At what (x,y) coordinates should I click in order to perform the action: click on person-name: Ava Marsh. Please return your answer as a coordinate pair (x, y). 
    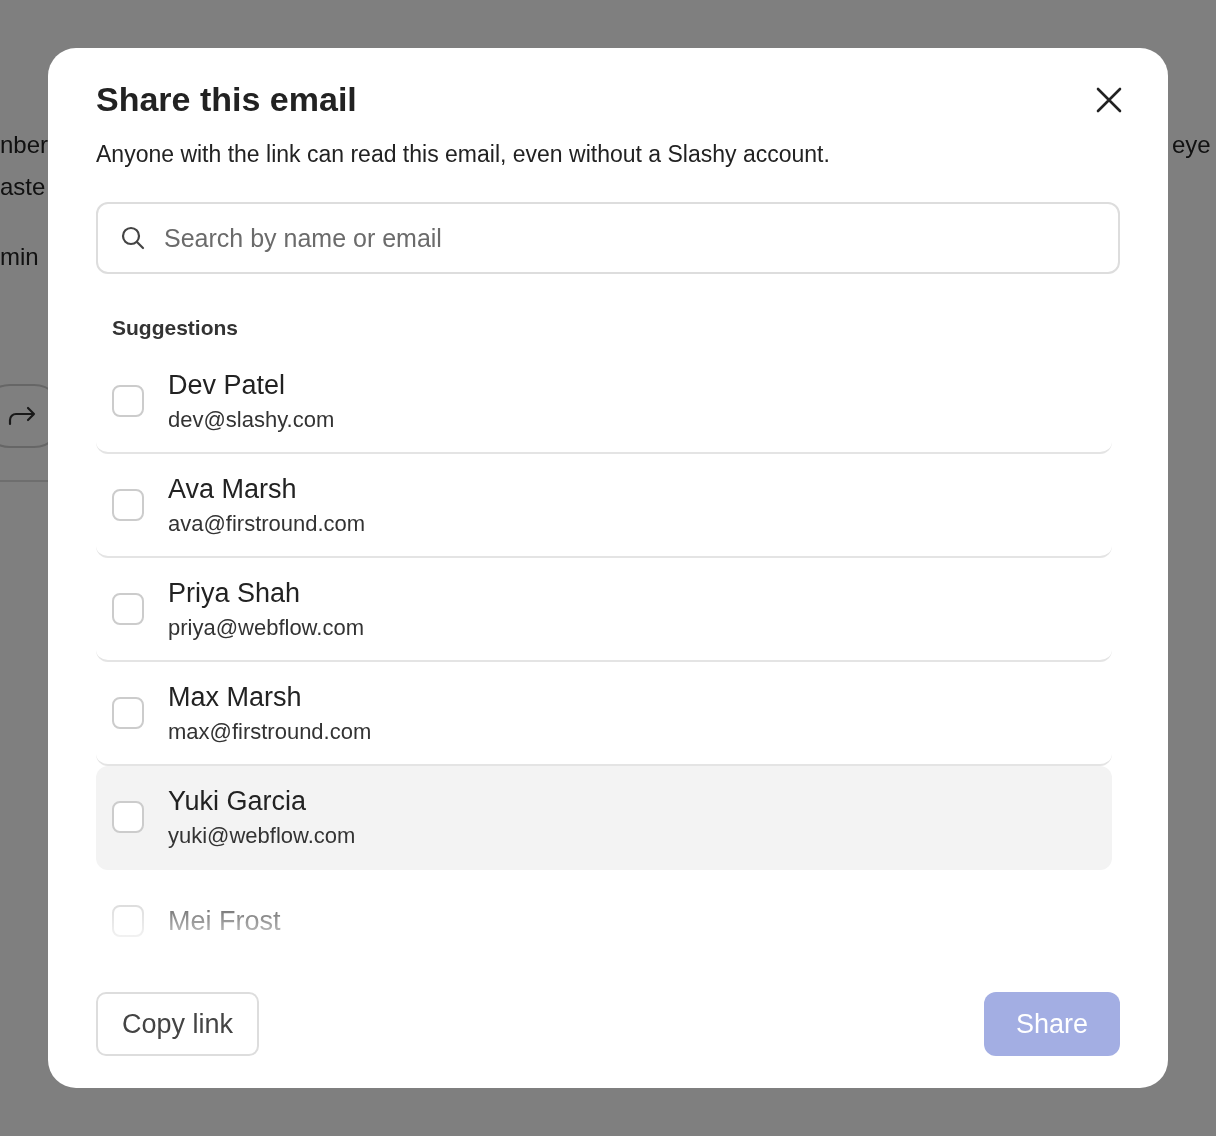
    Looking at the image, I should click on (233, 489).